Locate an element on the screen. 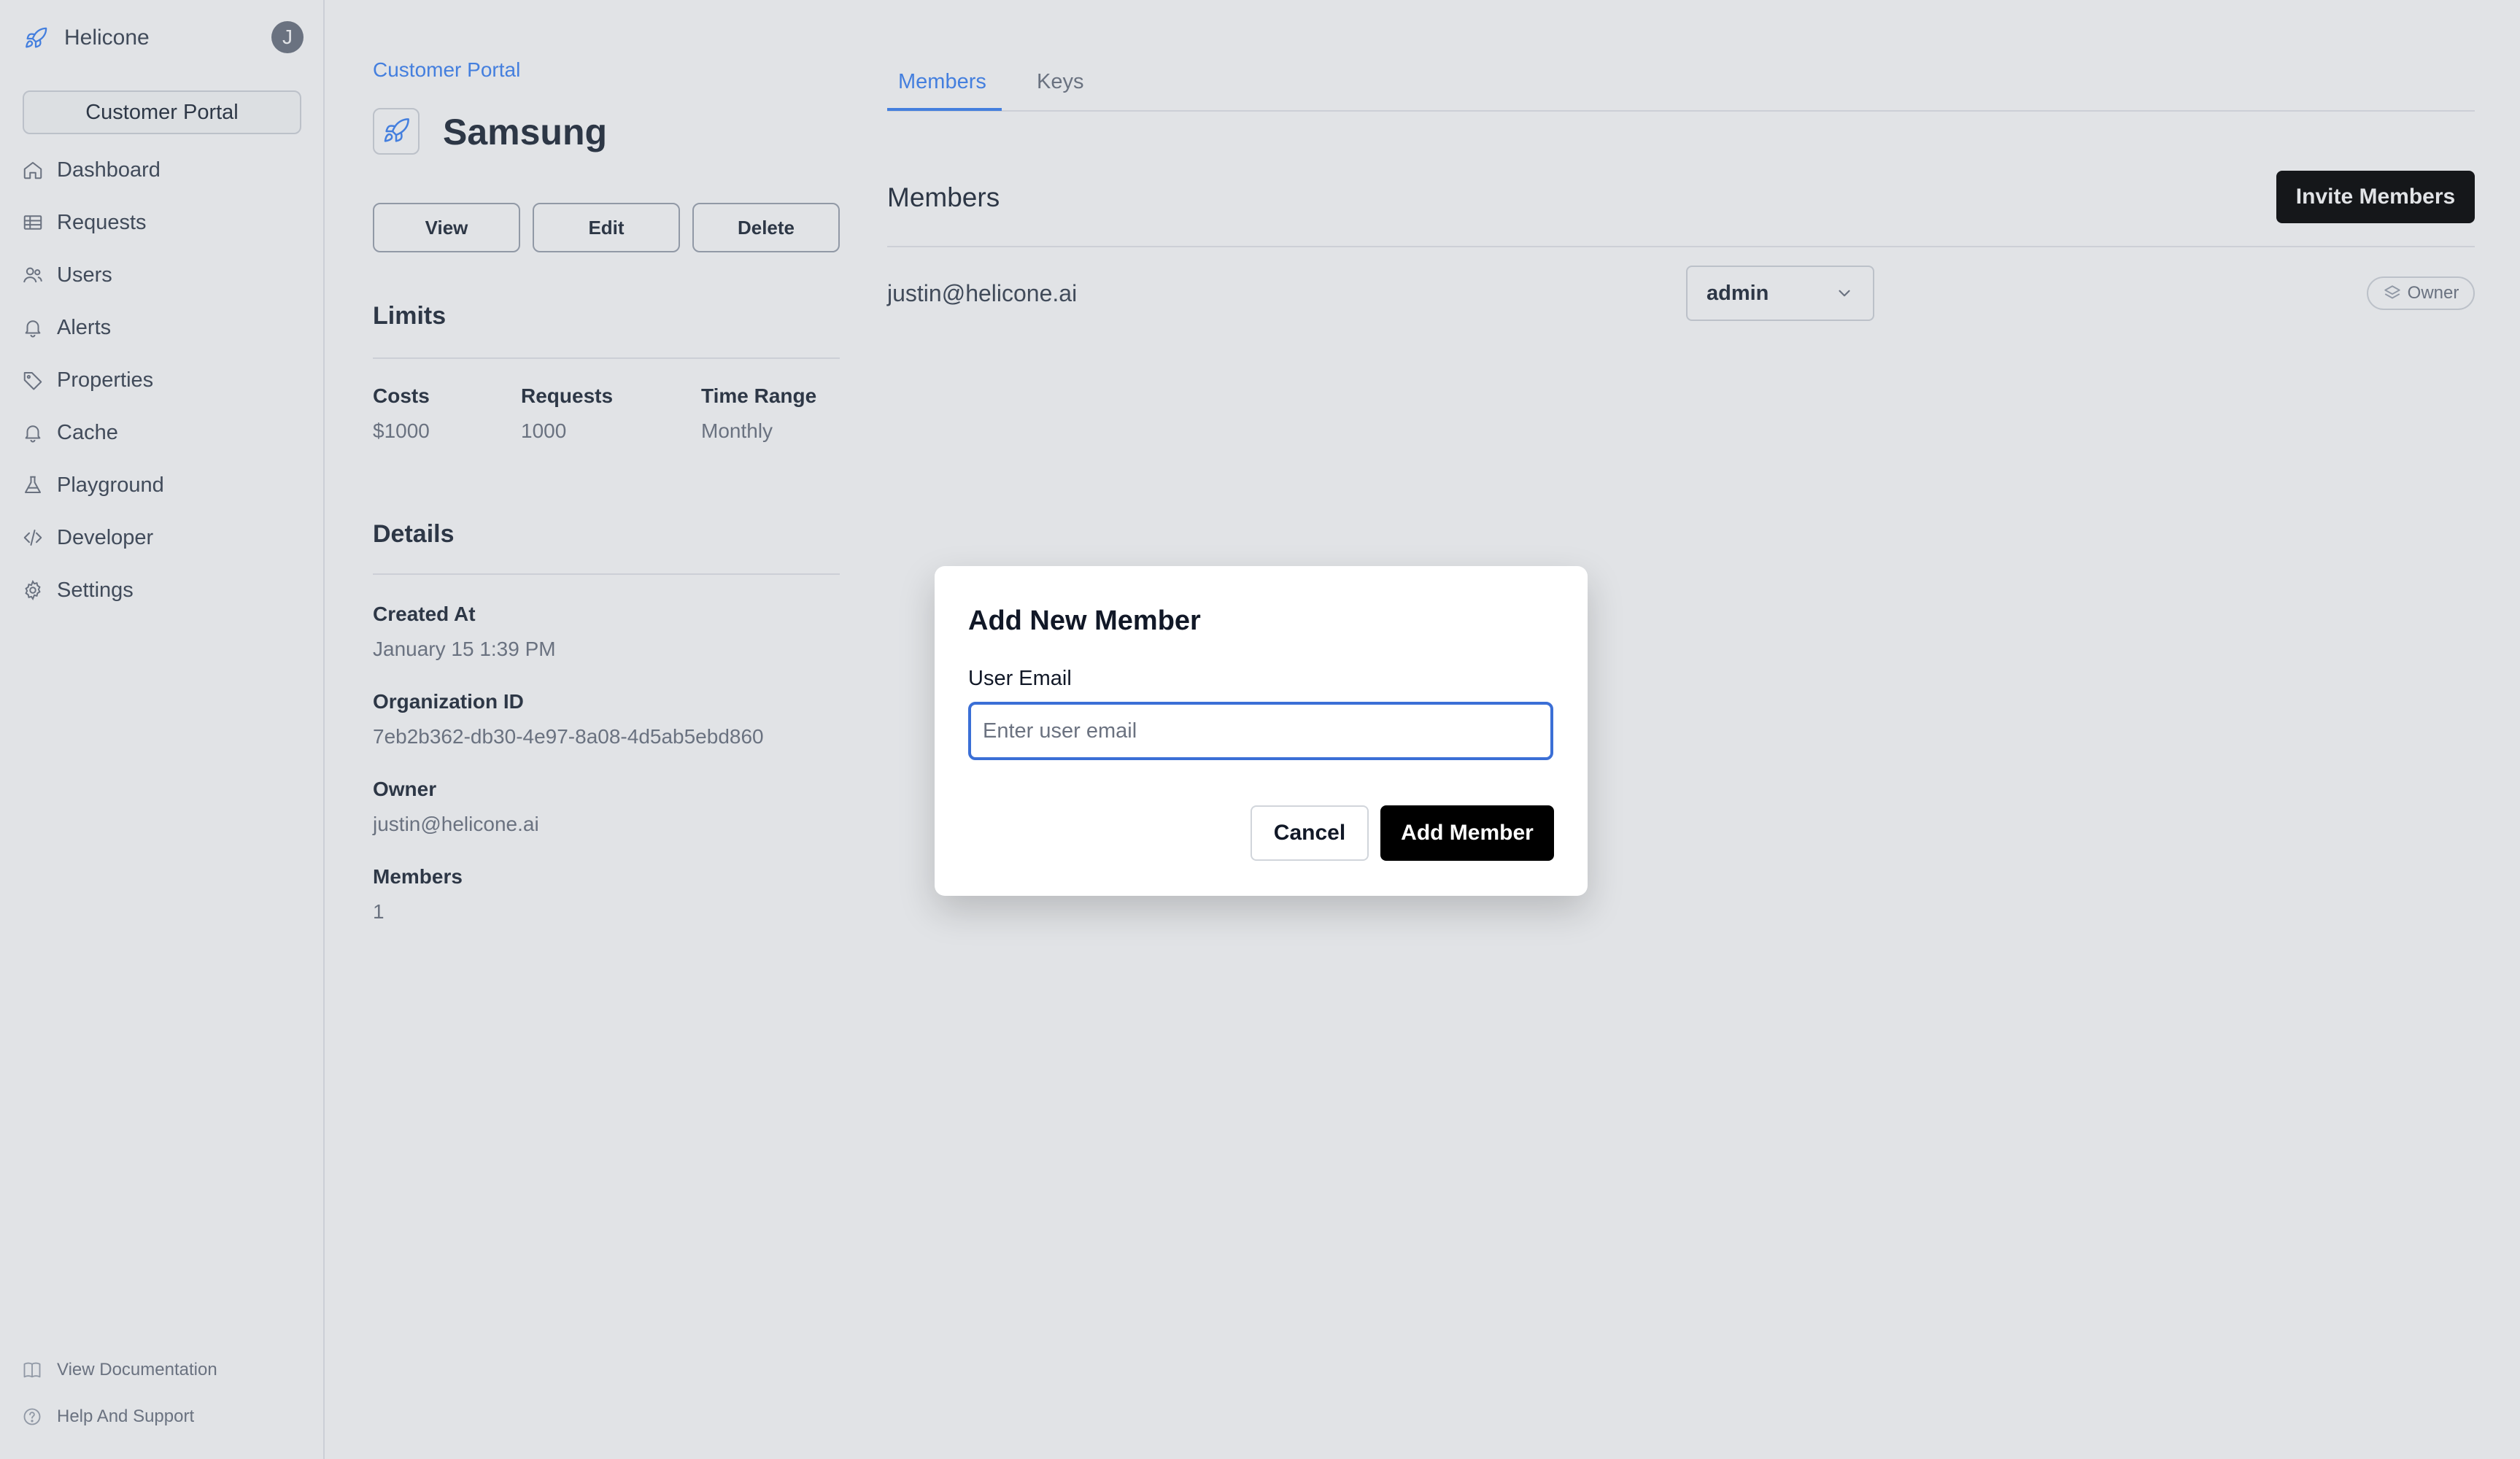  cancel-button: Cancel is located at coordinates (1310, 833).